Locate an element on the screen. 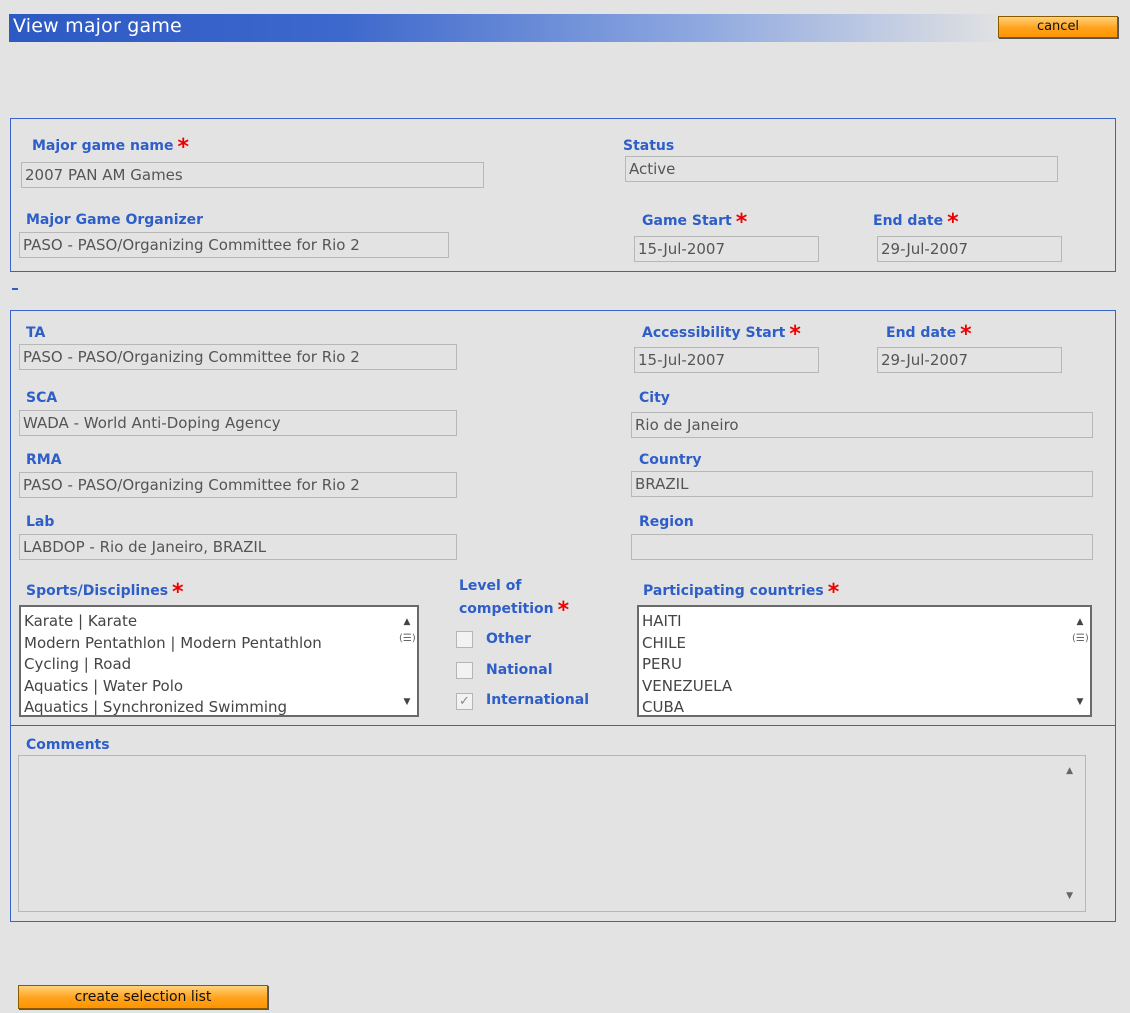 The image size is (1130, 1013). comments-label: Comments is located at coordinates (68, 745).